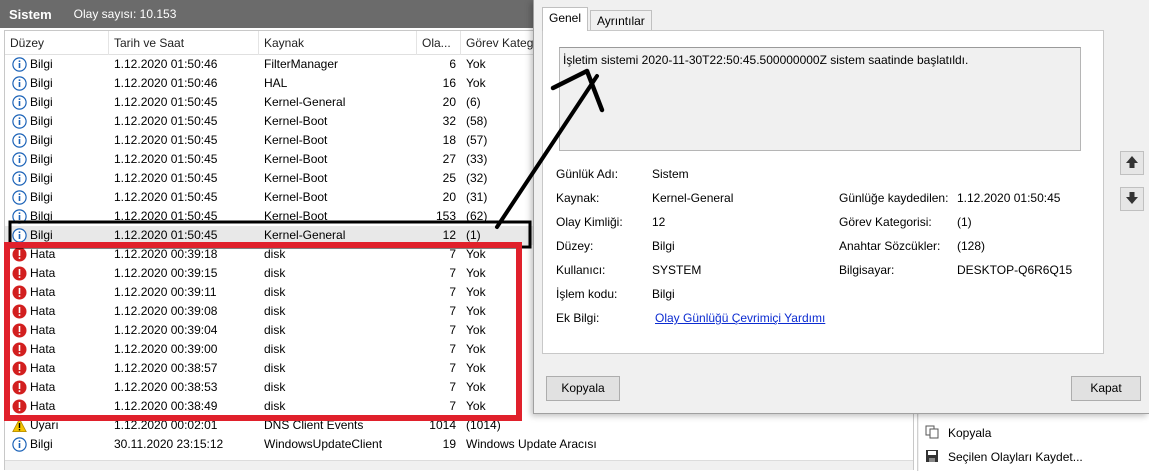 This screenshot has height=471, width=1149. Describe the element at coordinates (19, 425) in the screenshot. I see `warning-icon` at that location.